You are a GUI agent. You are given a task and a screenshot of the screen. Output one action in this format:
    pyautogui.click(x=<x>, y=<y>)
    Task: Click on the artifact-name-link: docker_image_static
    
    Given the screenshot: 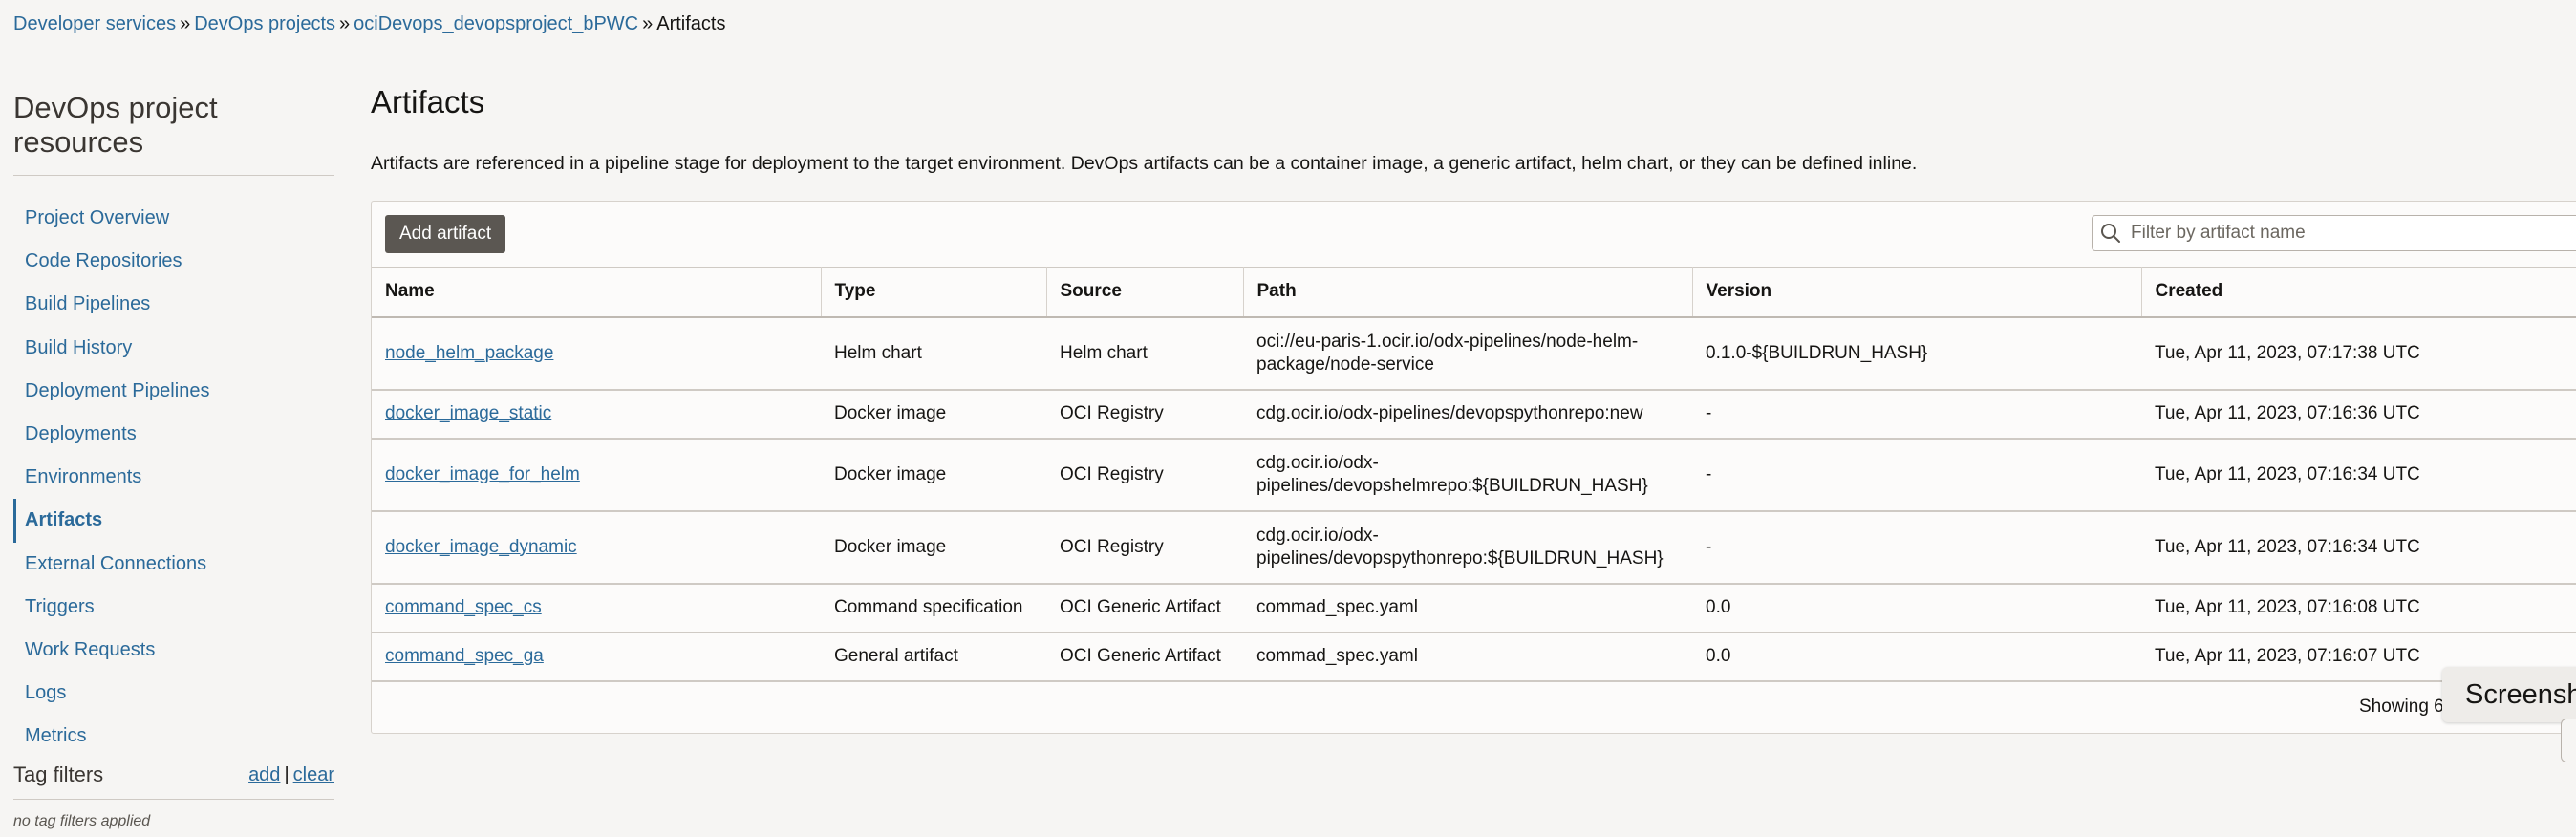 What is the action you would take?
    pyautogui.click(x=468, y=413)
    